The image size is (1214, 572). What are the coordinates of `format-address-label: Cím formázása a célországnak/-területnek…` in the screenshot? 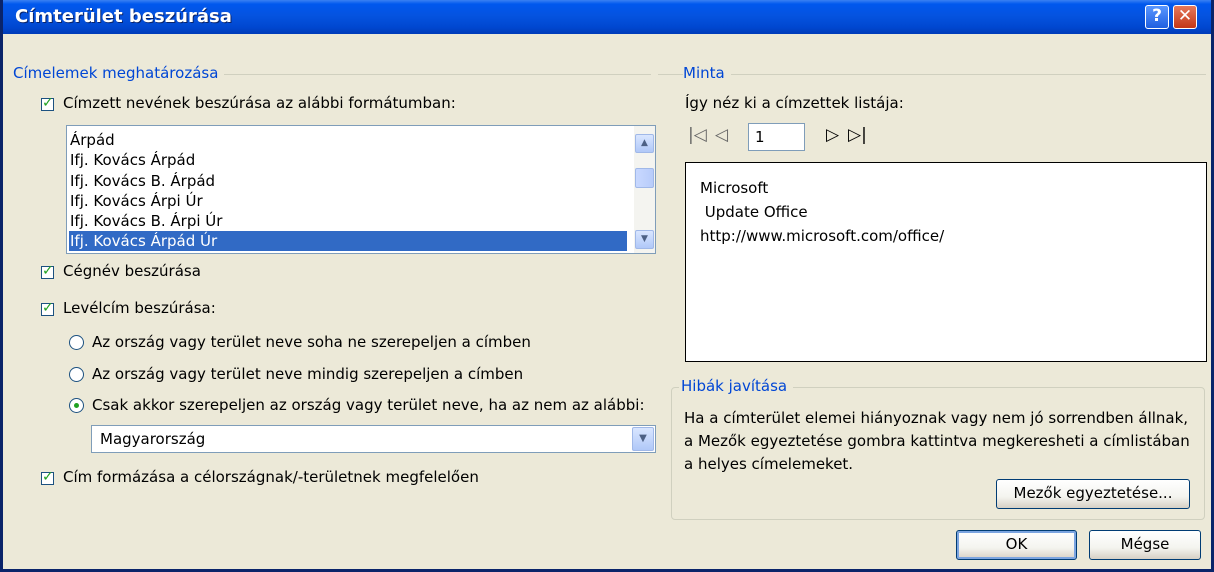 It's located at (271, 477).